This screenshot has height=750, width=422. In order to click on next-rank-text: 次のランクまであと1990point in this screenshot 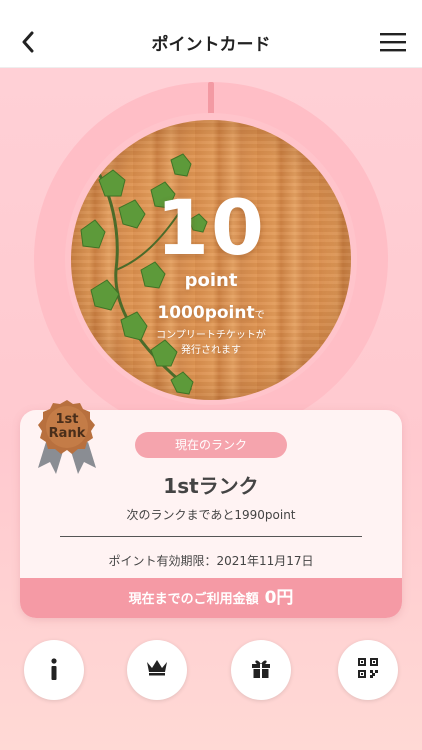, I will do `click(211, 515)`.